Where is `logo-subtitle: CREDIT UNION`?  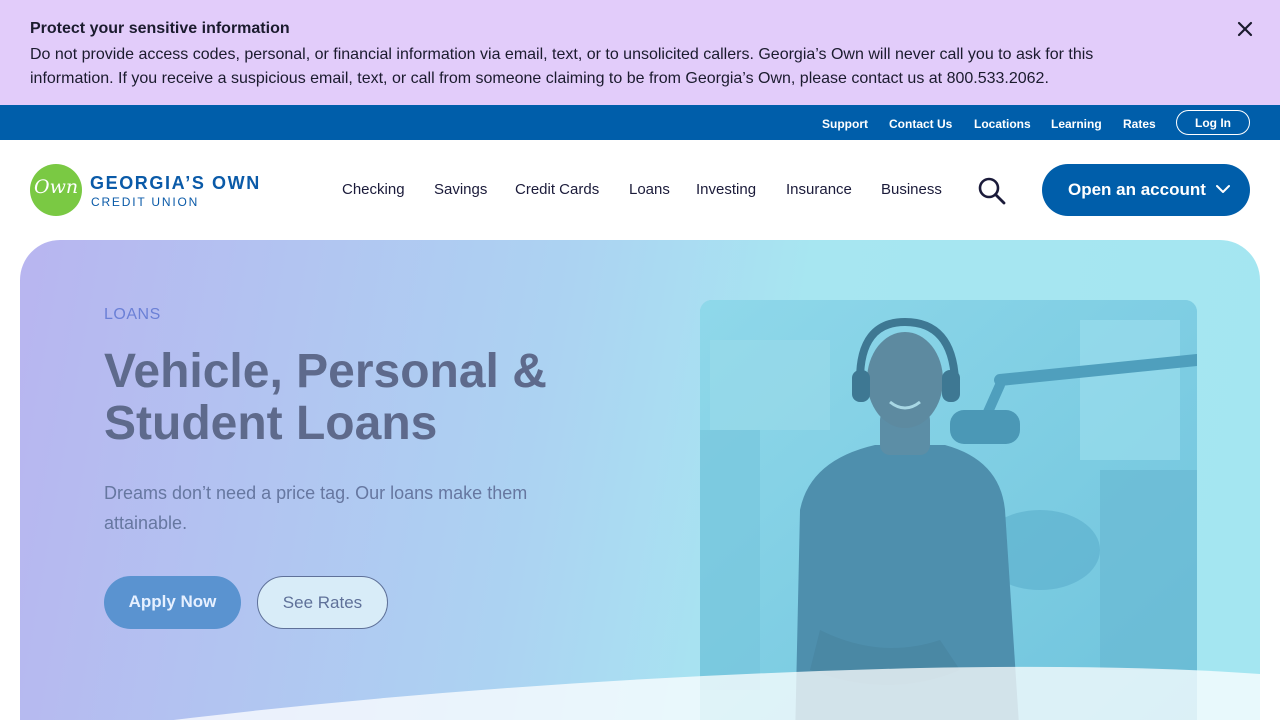
logo-subtitle: CREDIT UNION is located at coordinates (145, 202).